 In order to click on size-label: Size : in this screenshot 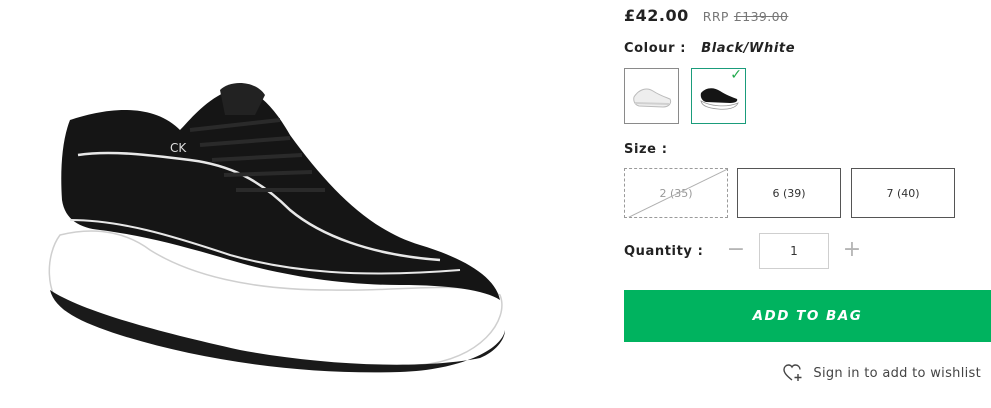, I will do `click(646, 149)`.